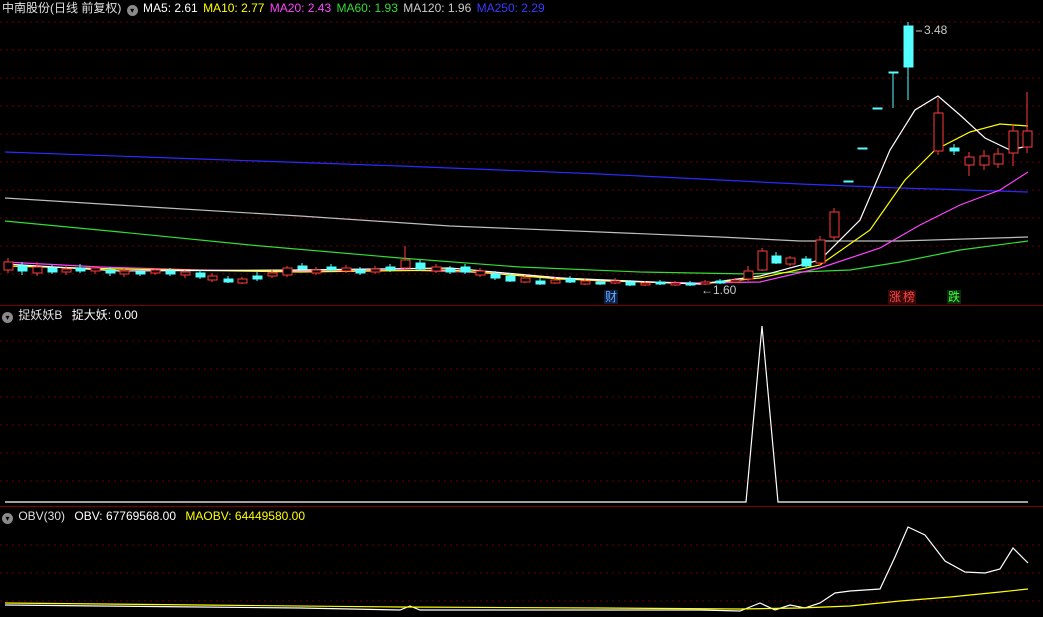  I want to click on ma20-label: MA20: 2.43, so click(300, 8).